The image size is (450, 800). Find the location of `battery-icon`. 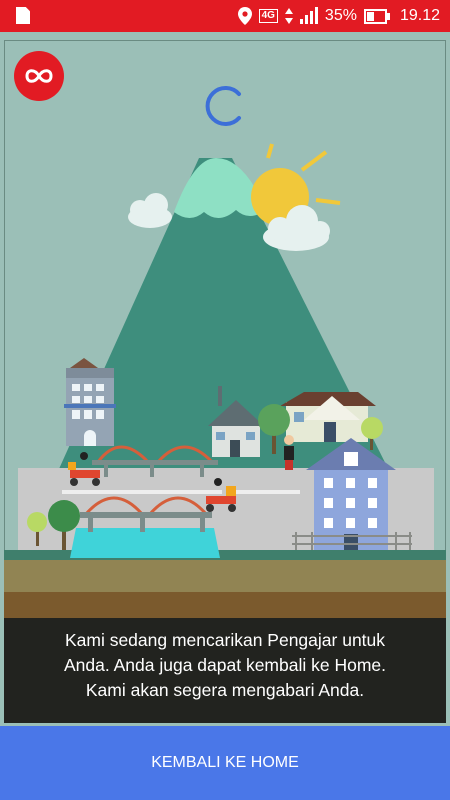

battery-icon is located at coordinates (376, 16).